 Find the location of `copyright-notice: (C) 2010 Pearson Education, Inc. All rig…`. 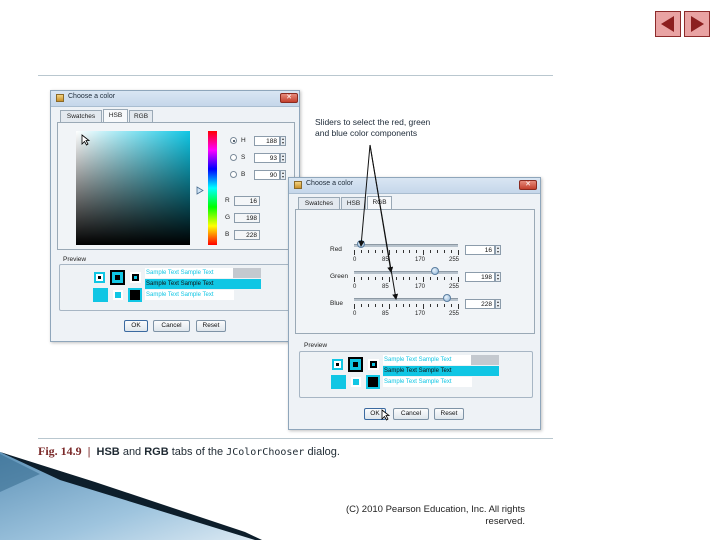

copyright-notice: (C) 2010 Pearson Education, Inc. All rig… is located at coordinates (435, 515).